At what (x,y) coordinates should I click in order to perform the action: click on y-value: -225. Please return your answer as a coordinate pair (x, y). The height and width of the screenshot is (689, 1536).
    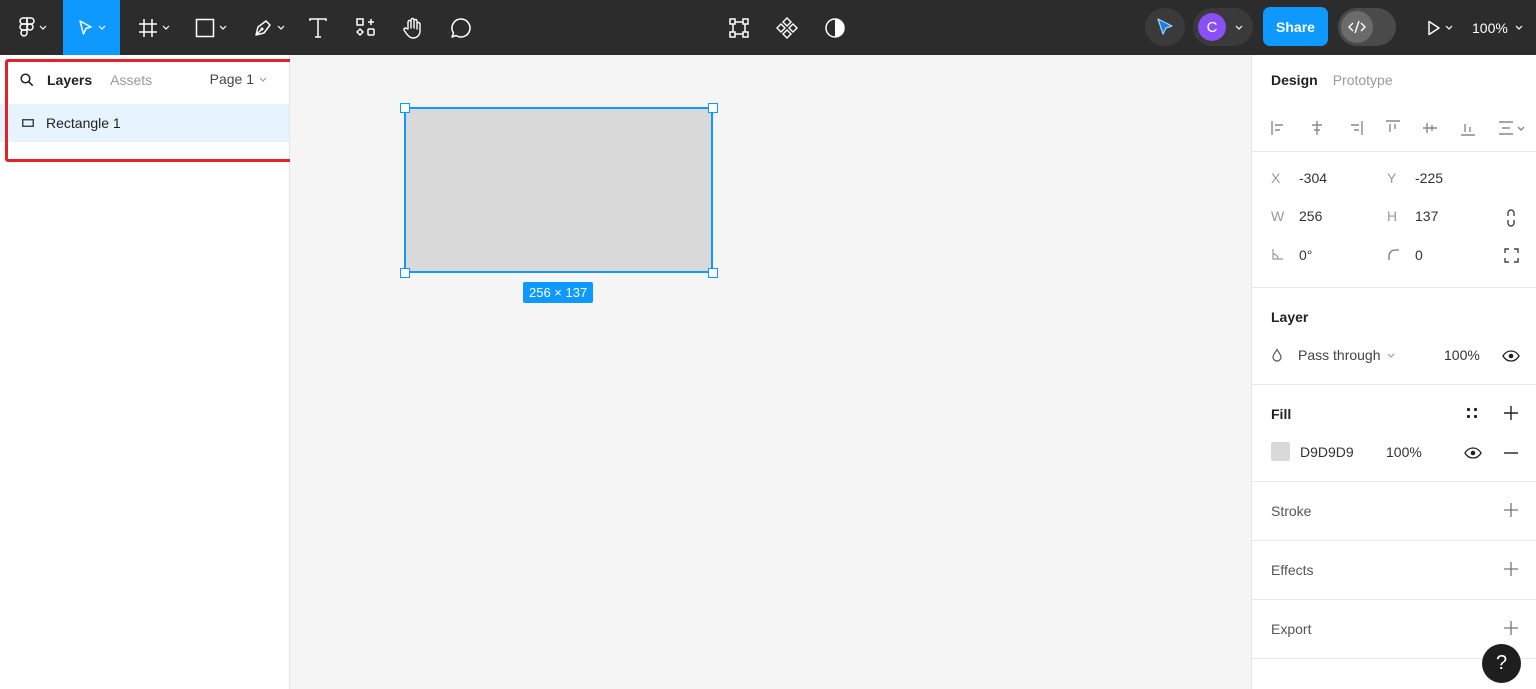
    Looking at the image, I should click on (1429, 178).